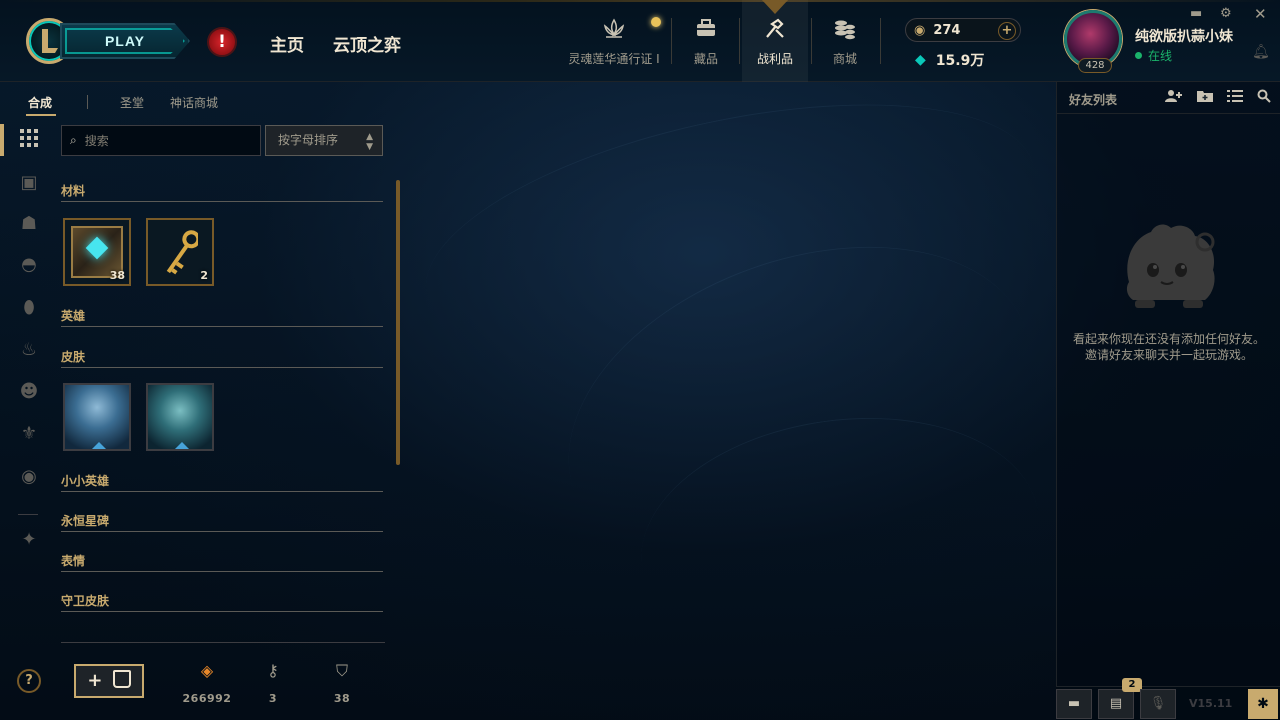 This screenshot has height=720, width=1280. What do you see at coordinates (180, 252) in the screenshot?
I see `loot-item-key: 2` at bounding box center [180, 252].